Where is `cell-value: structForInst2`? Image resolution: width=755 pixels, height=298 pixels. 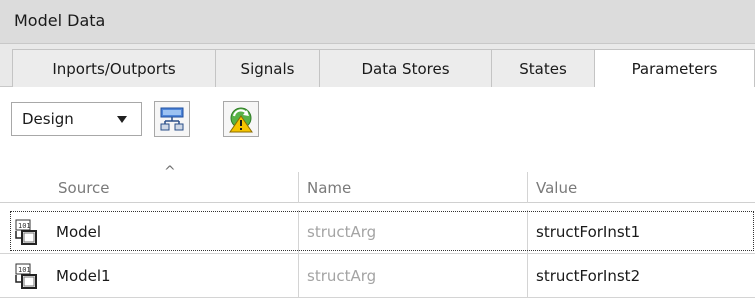
cell-value: structForInst2 is located at coordinates (645, 275).